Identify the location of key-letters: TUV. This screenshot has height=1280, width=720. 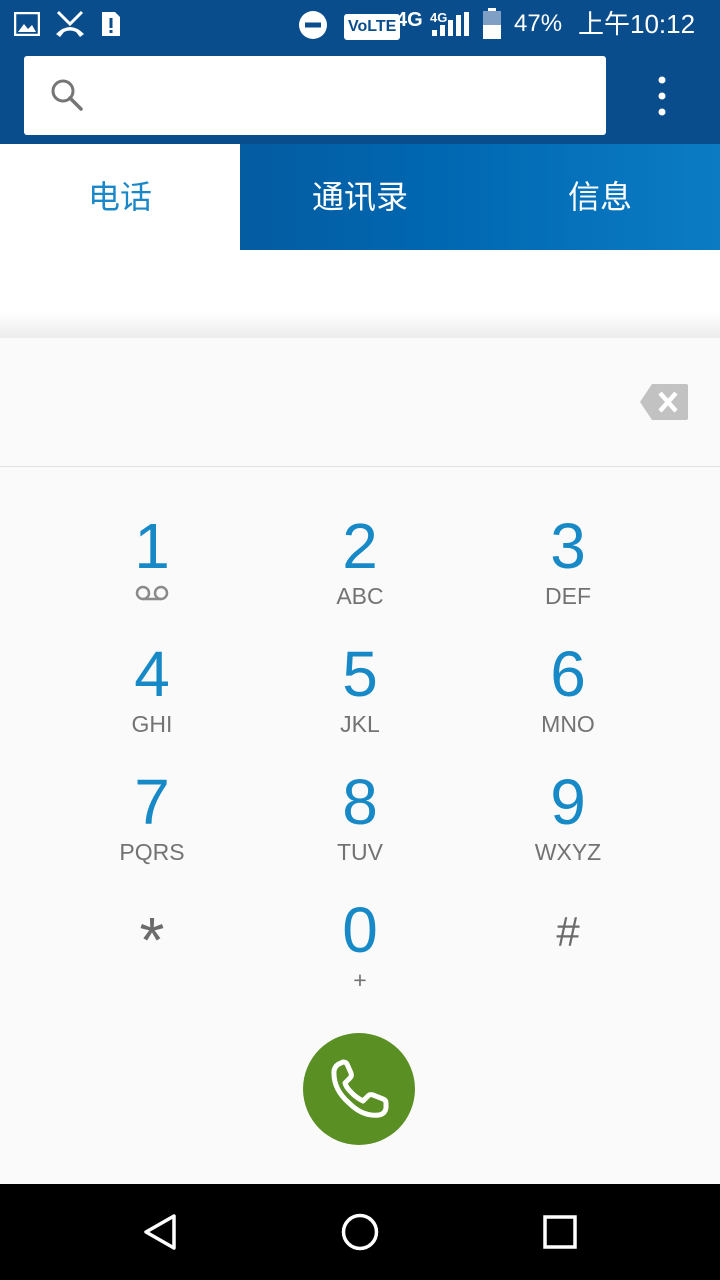
(360, 852).